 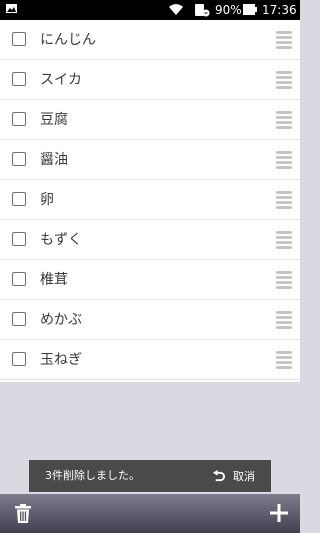 What do you see at coordinates (47, 200) in the screenshot?
I see `item-label: 卵` at bounding box center [47, 200].